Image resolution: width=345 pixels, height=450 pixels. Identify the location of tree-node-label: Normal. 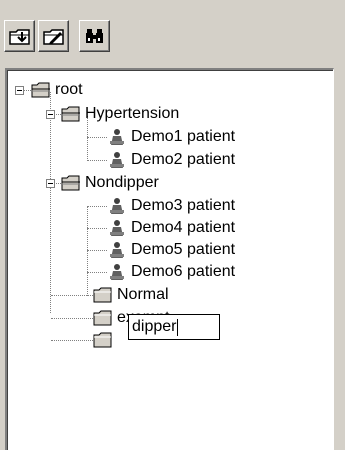
(143, 294).